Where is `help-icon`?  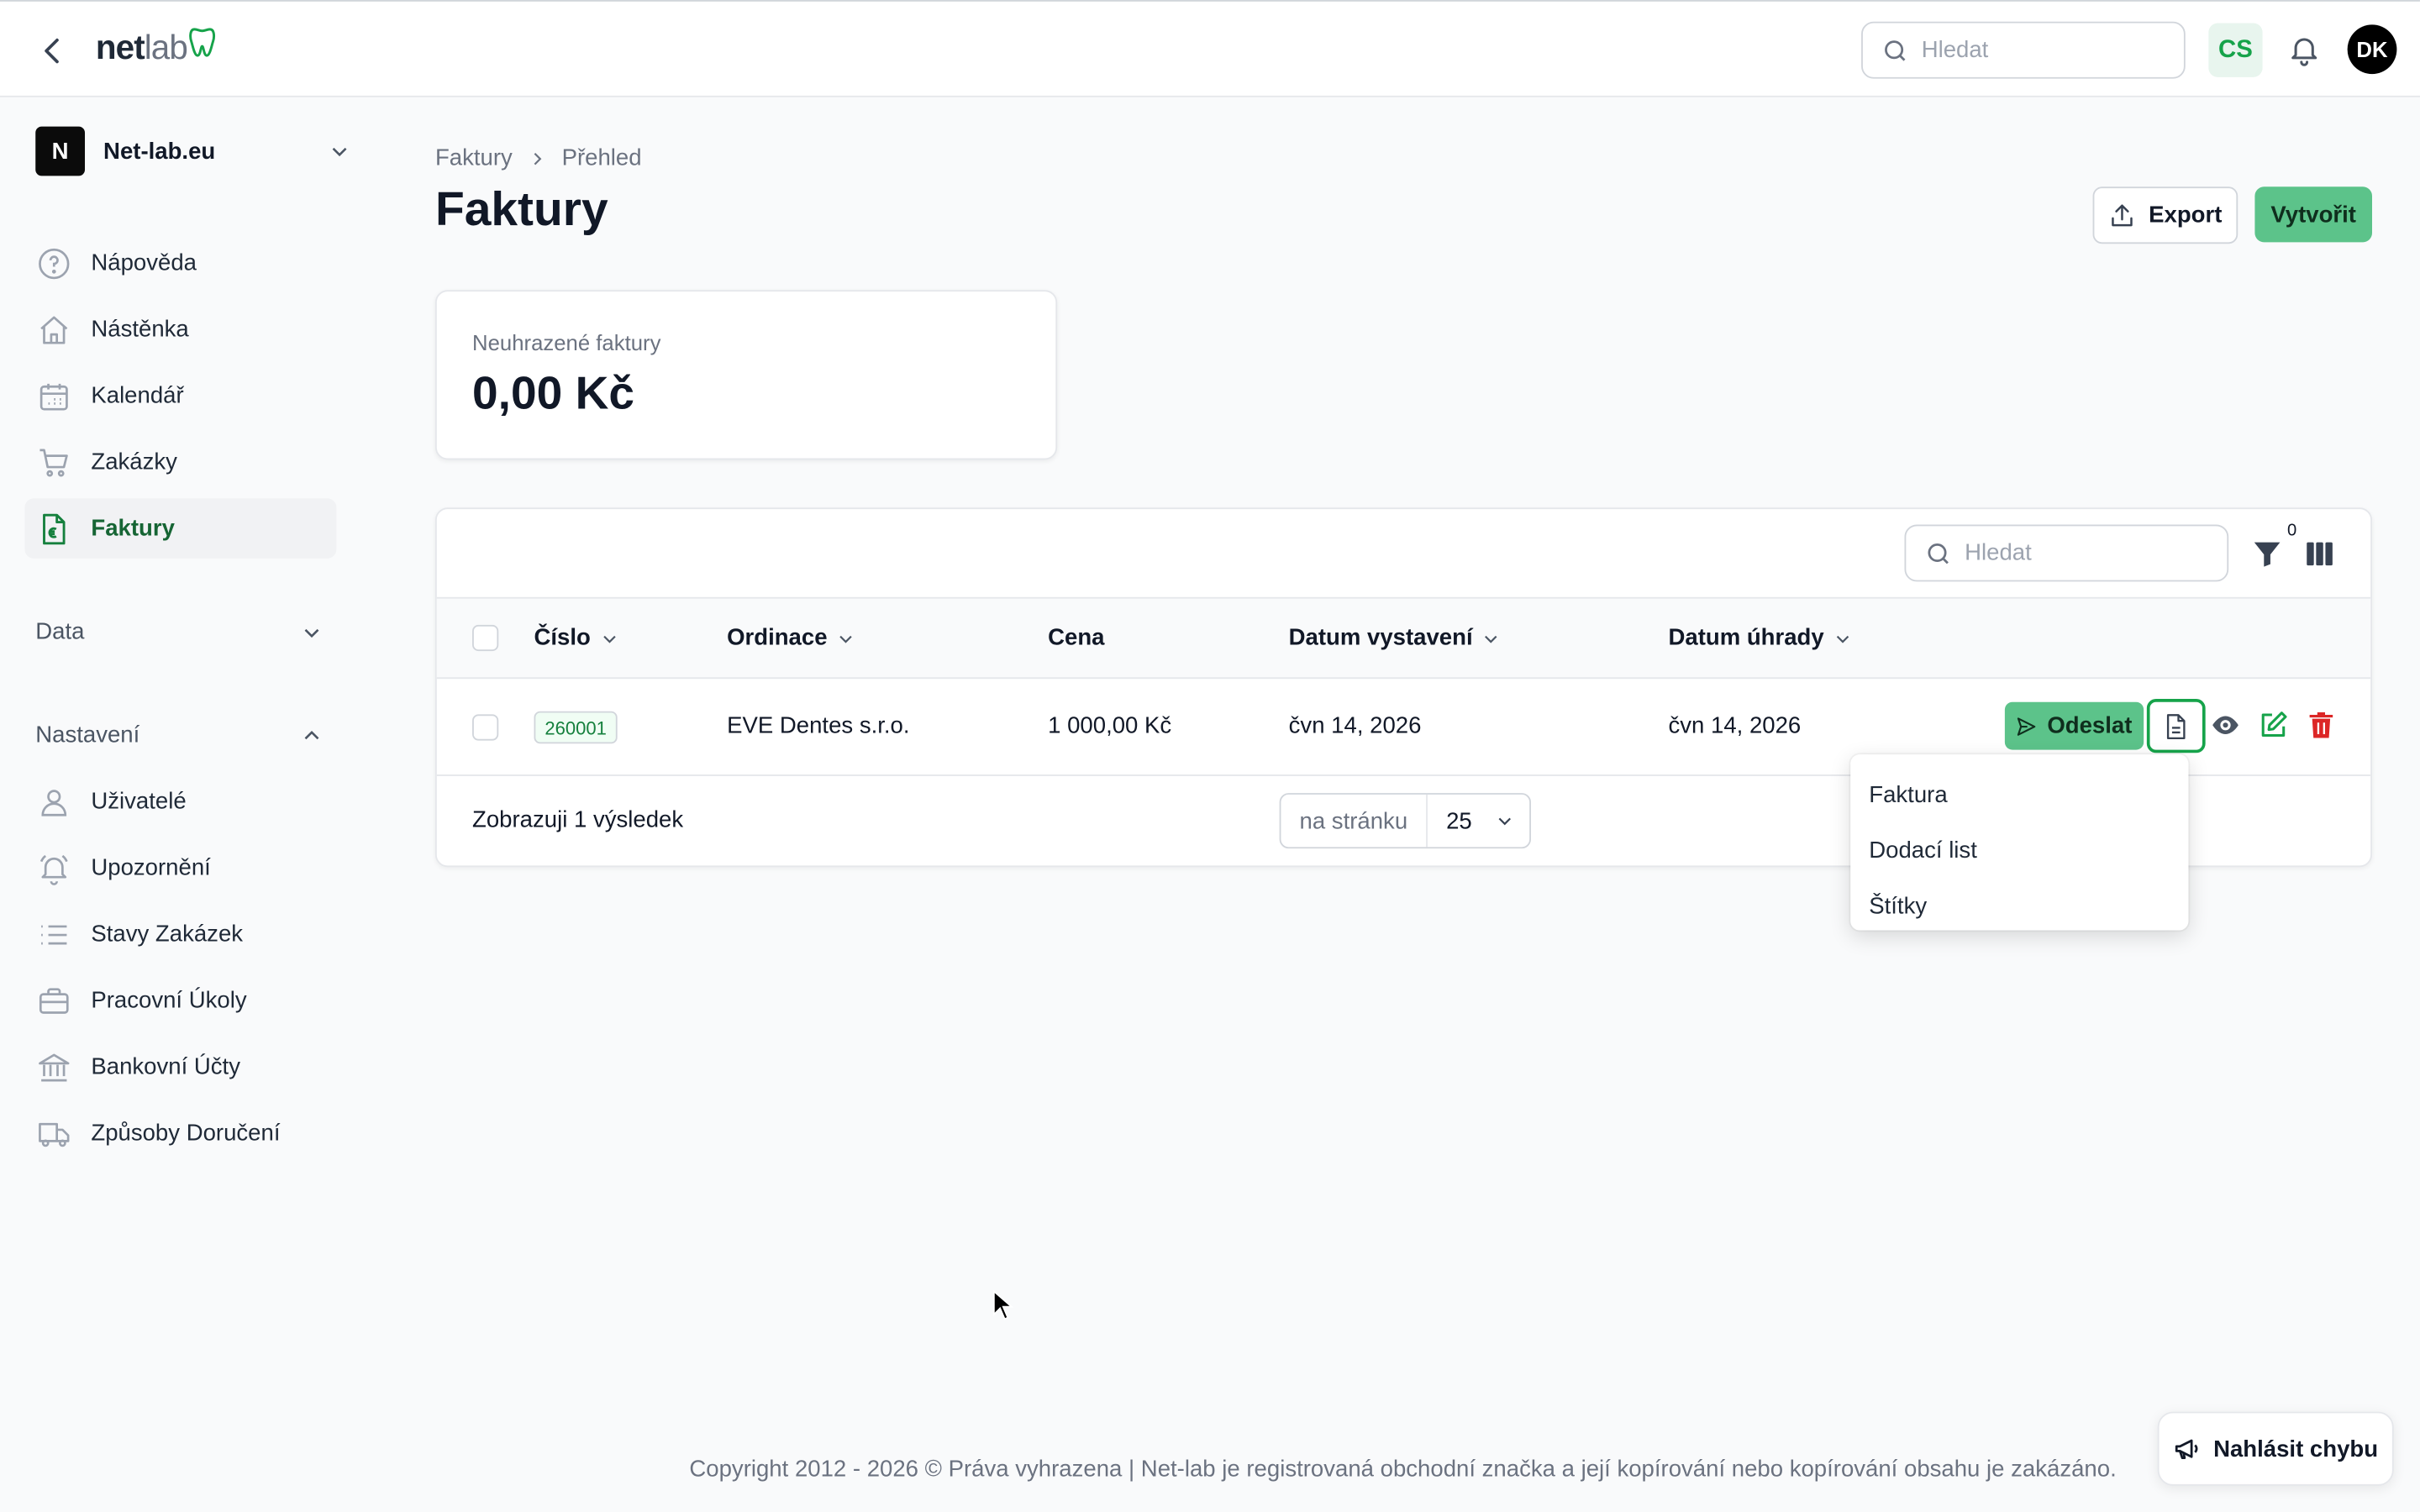
help-icon is located at coordinates (54, 263).